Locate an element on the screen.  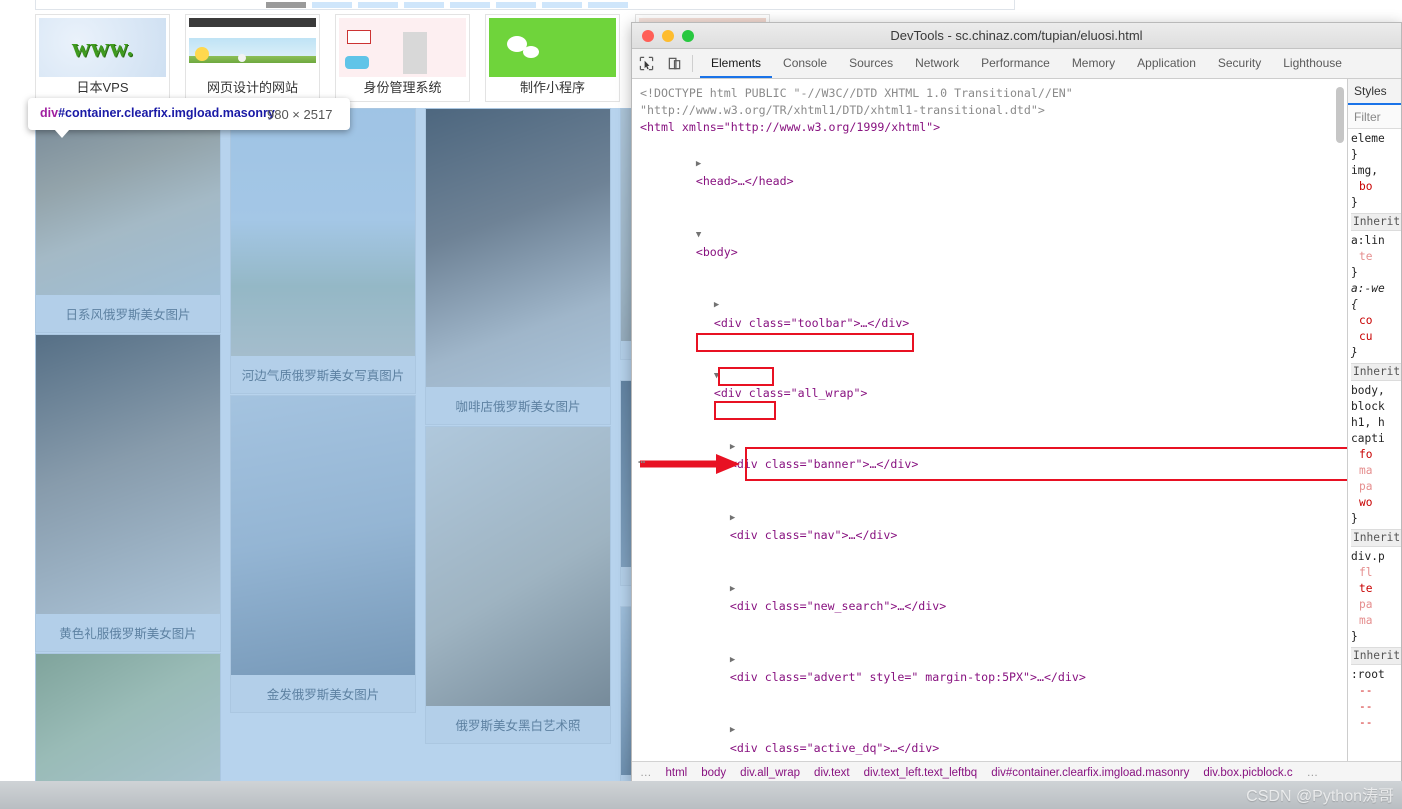
inspect-element-icon is located at coordinates (646, 63).